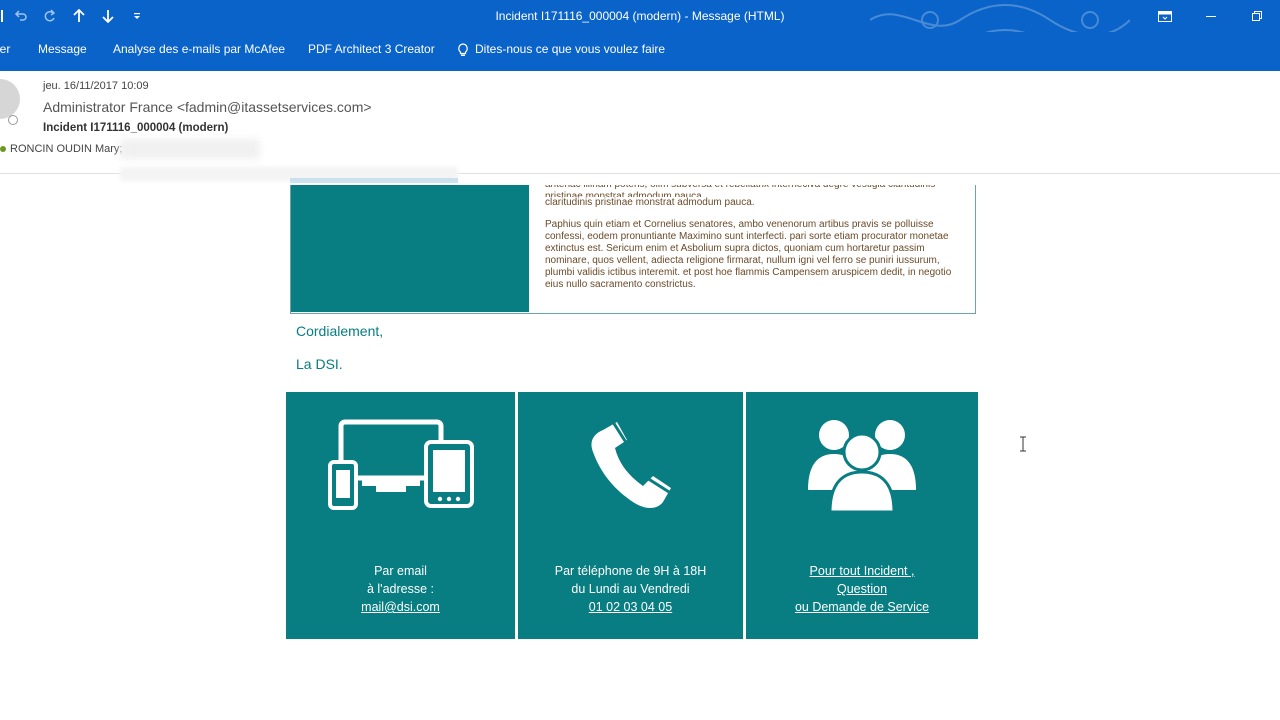  I want to click on redacted-recipients, so click(190, 149).